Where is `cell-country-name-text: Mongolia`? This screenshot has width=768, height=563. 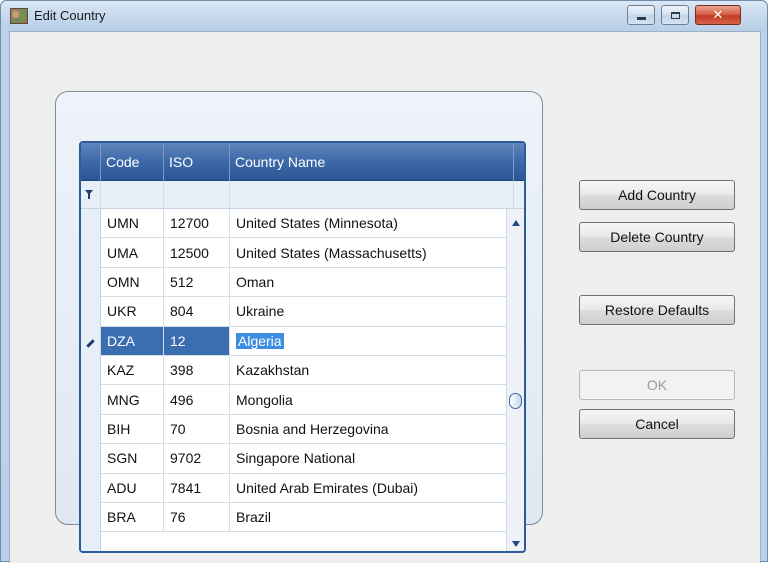
cell-country-name-text: Mongolia is located at coordinates (264, 399).